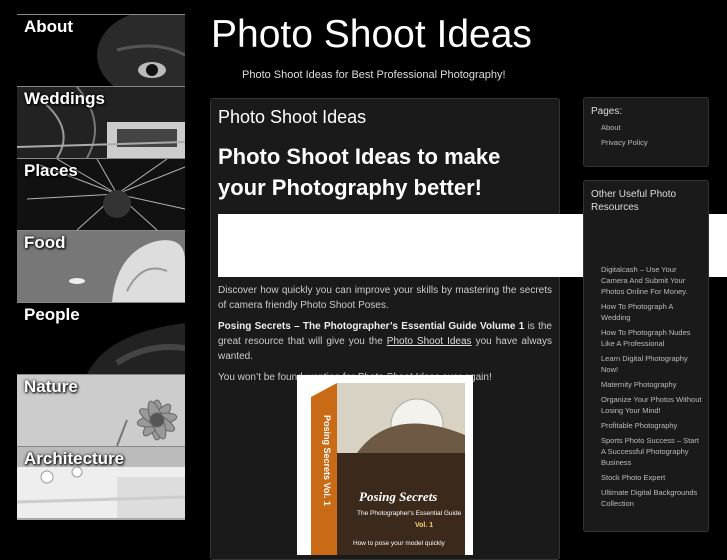 The width and height of the screenshot is (727, 560). I want to click on nav-label: People, so click(52, 314).